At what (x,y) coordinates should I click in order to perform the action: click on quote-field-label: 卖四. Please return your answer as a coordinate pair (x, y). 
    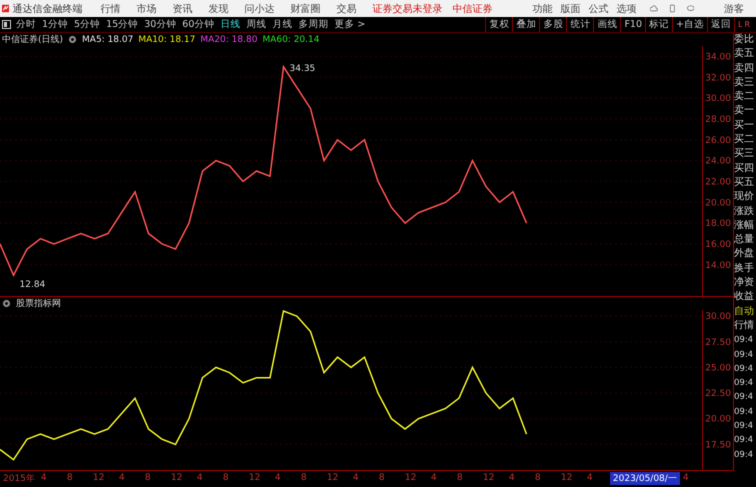
    Looking at the image, I should click on (744, 69).